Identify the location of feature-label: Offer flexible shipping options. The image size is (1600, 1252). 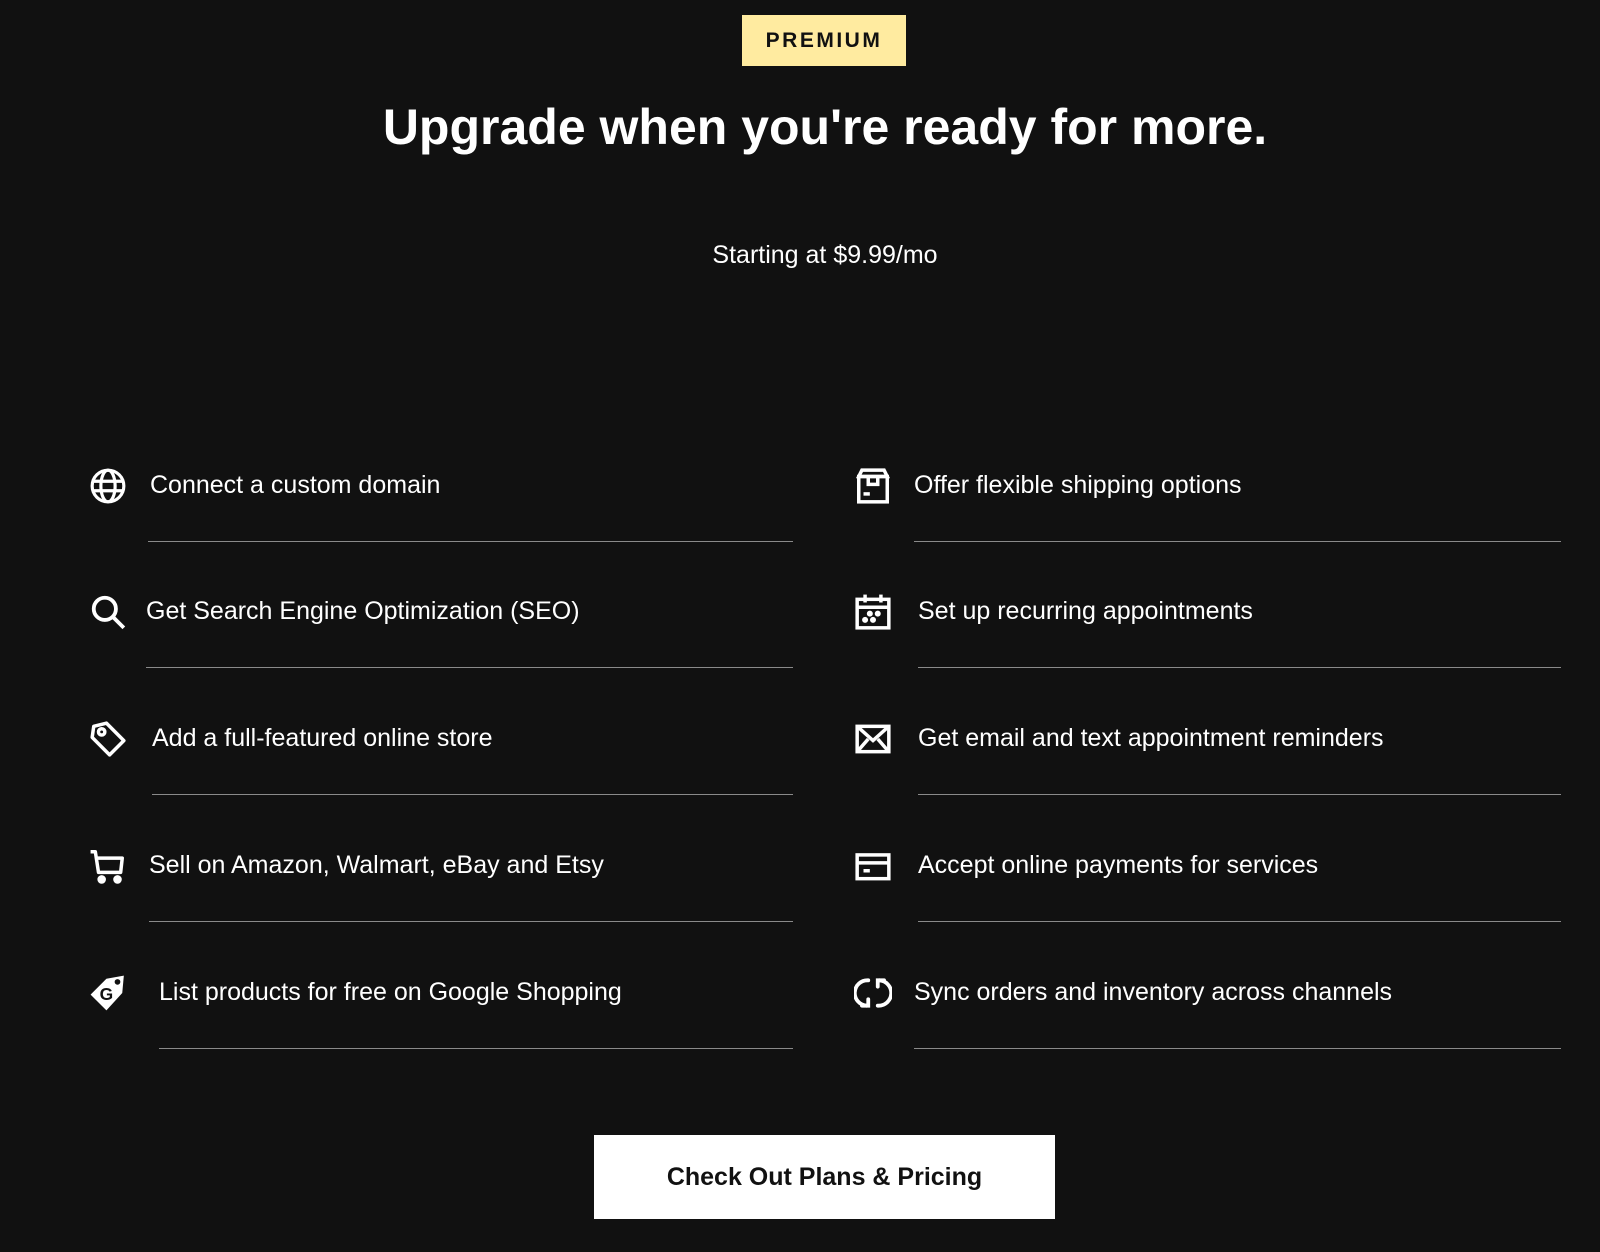
(1078, 485).